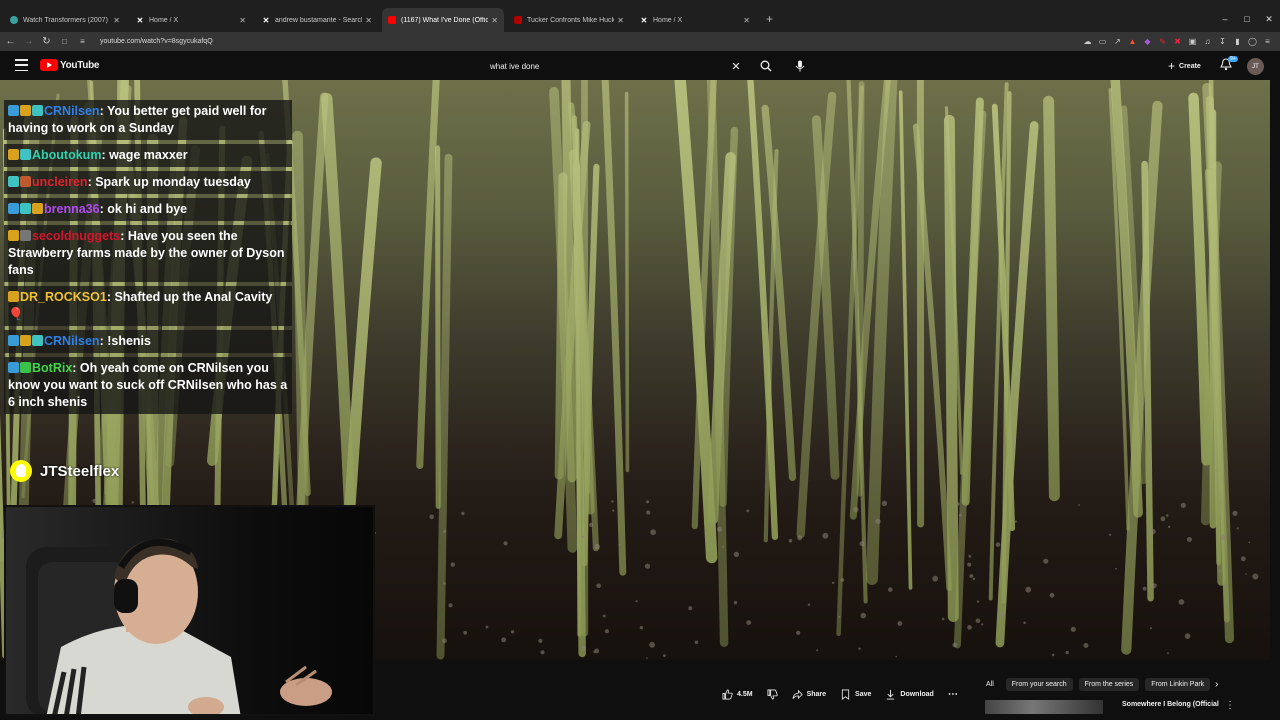  Describe the element at coordinates (1162, 41) in the screenshot. I see `extension-pen-icon: ✎` at that location.